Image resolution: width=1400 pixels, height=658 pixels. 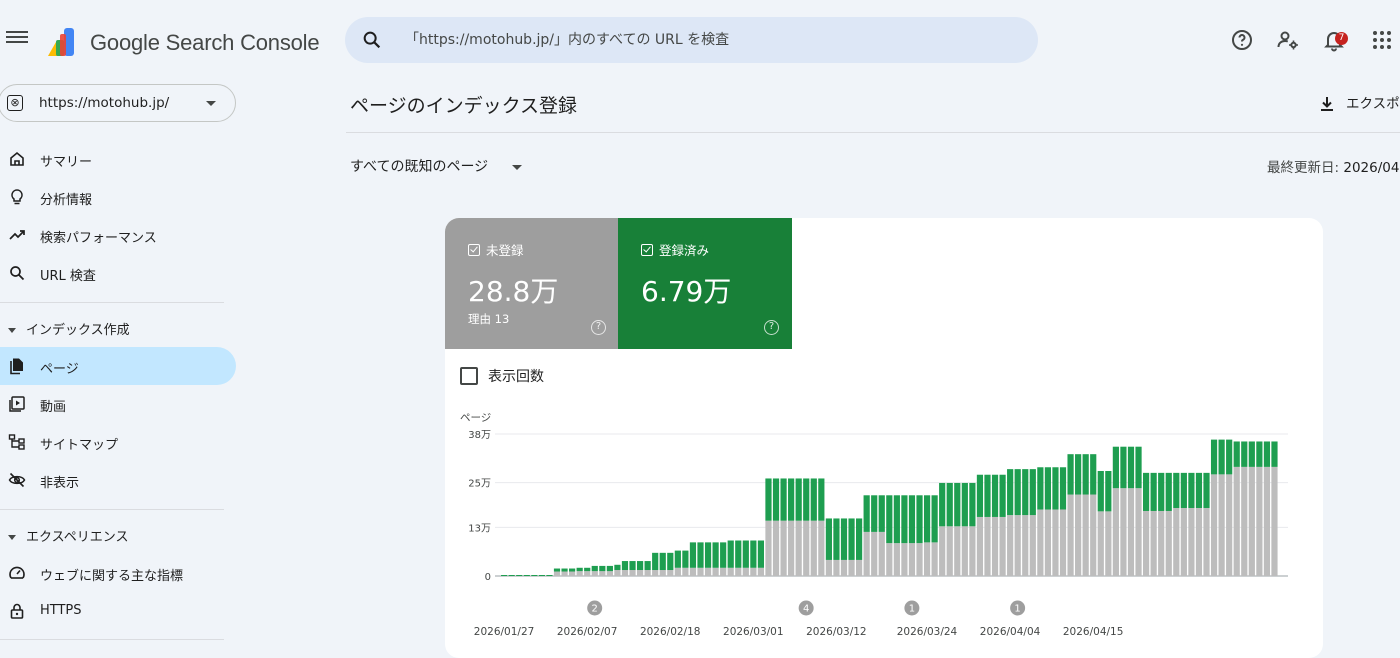 I want to click on search-input, so click(x=715, y=40).